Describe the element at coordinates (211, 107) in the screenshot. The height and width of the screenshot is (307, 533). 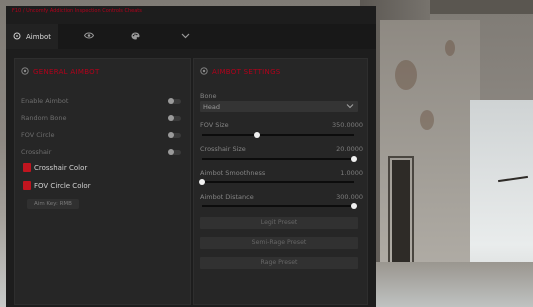
I see `bone-value: Head` at that location.